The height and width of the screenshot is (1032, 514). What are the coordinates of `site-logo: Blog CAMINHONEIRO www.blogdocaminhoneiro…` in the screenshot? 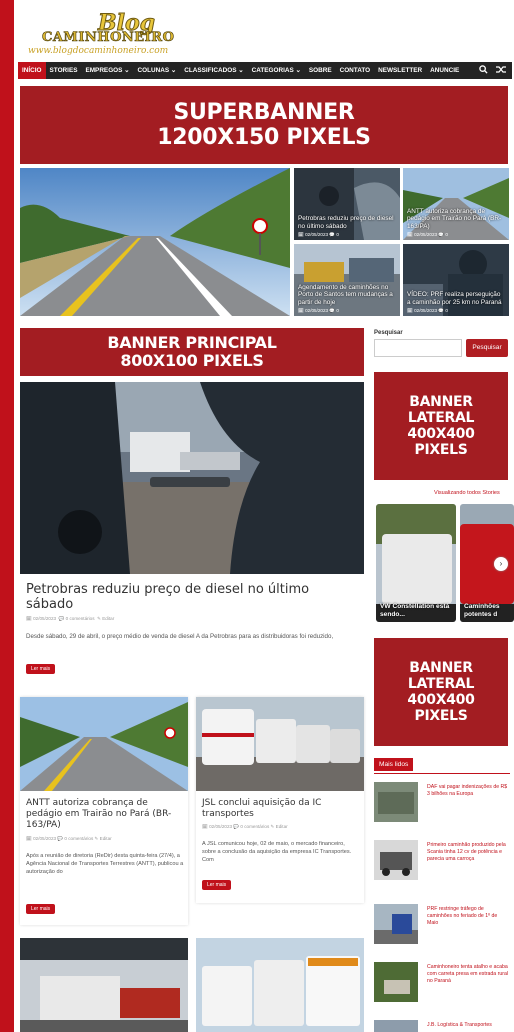 It's located at (107, 32).